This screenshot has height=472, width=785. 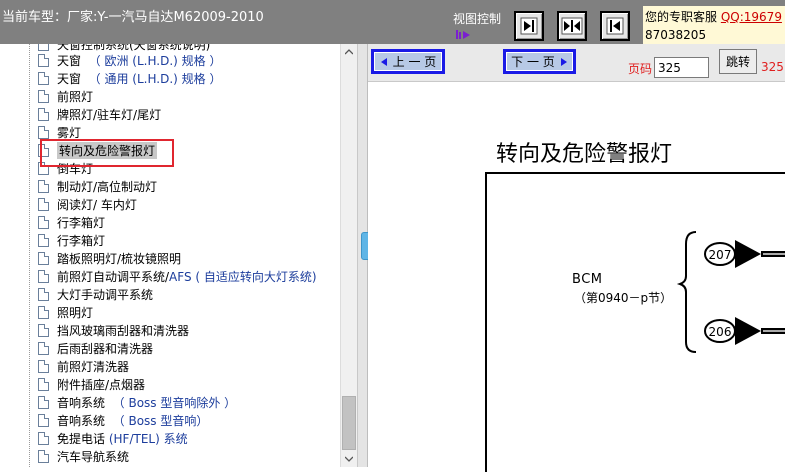 I want to click on tree-item-label: 牌照灯/驻车灯/尾灯, so click(x=109, y=114).